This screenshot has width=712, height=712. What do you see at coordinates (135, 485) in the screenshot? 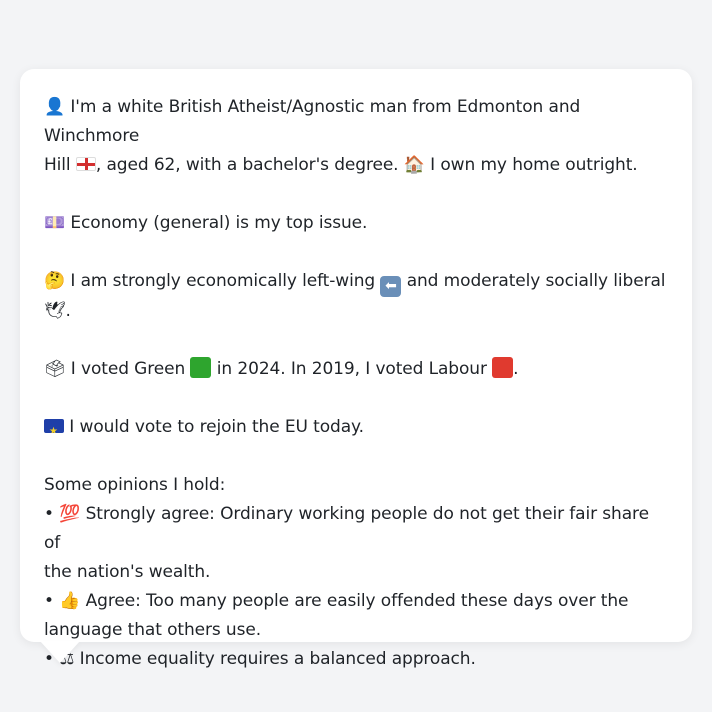
I see `opinions-heading: Some opinions I hold:` at bounding box center [135, 485].